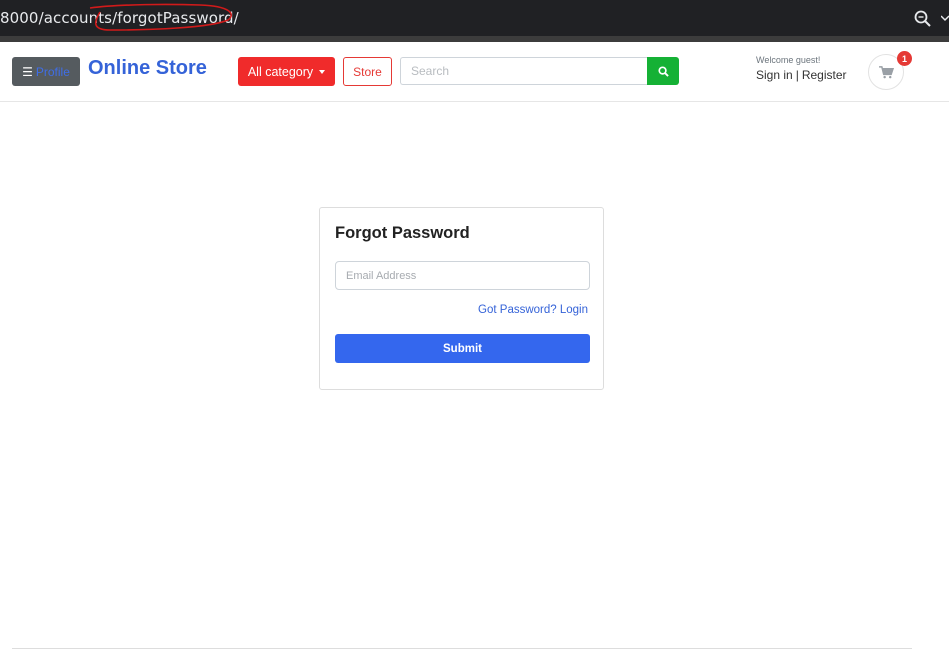 Image resolution: width=949 pixels, height=653 pixels. Describe the element at coordinates (904, 58) in the screenshot. I see `cart-count-badge: 1` at that location.